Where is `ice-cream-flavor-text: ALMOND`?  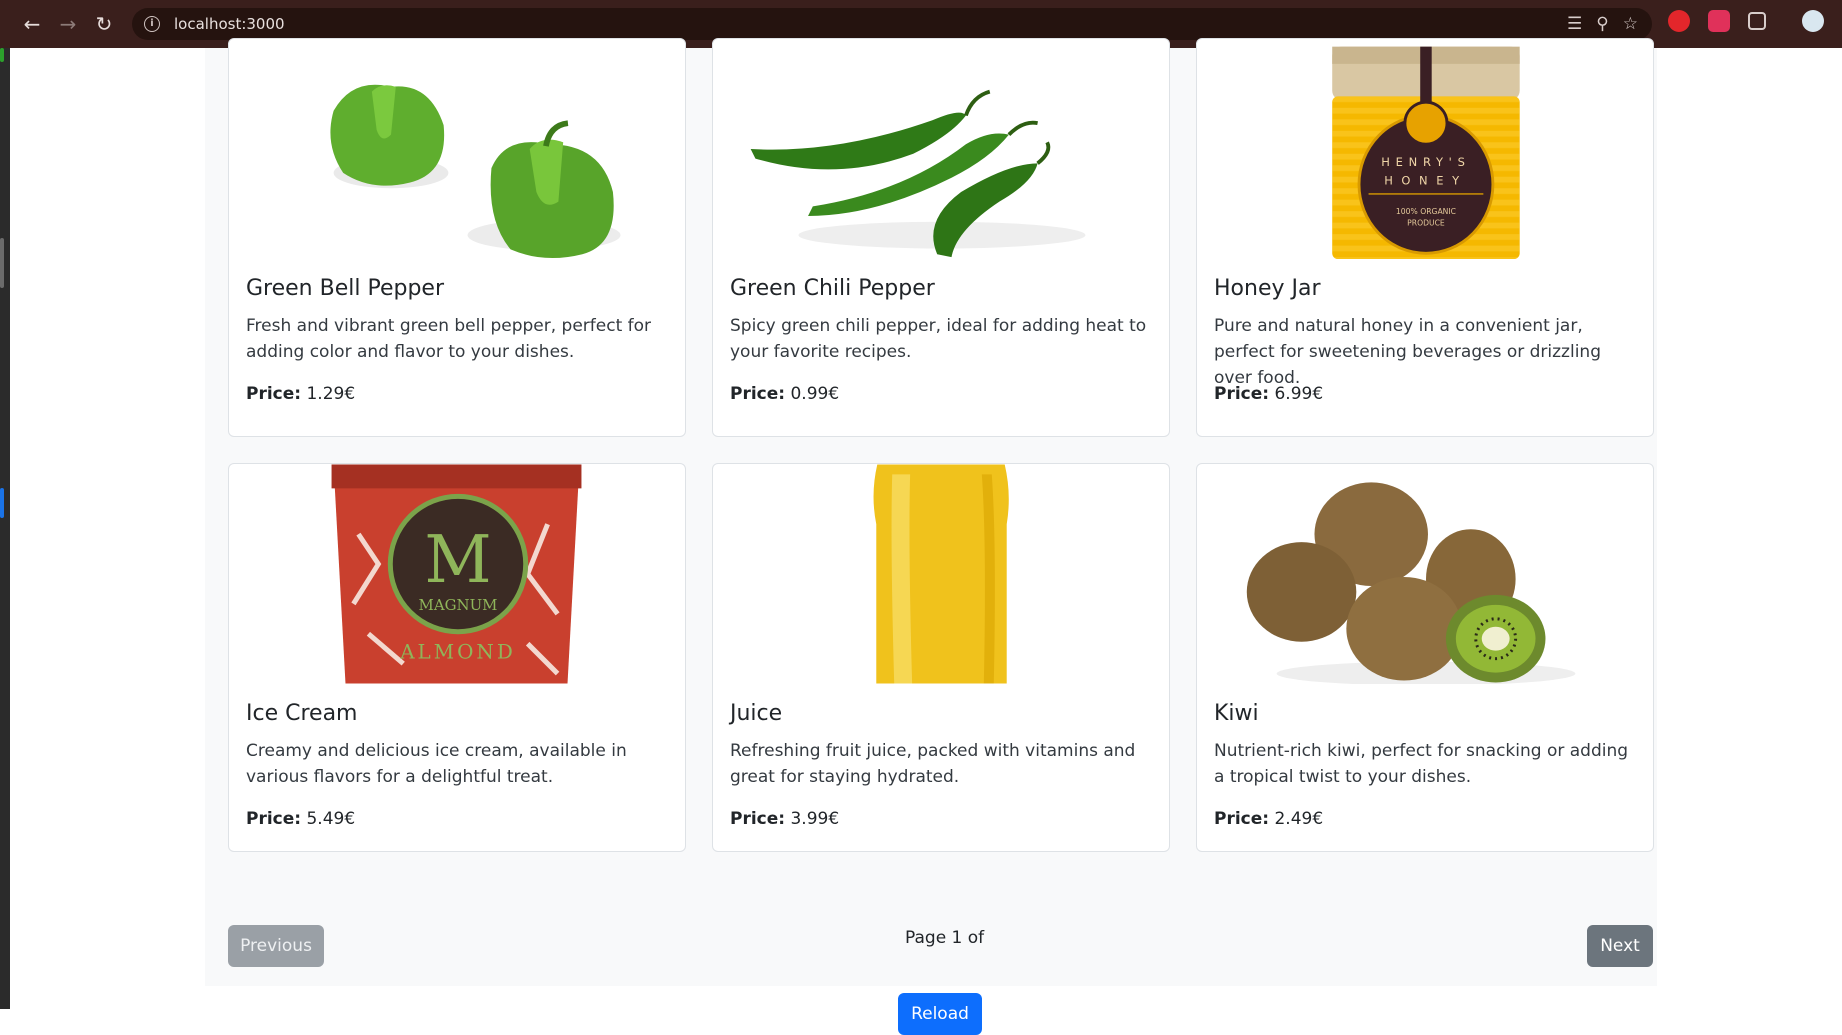
ice-cream-flavor-text: ALMOND is located at coordinates (457, 652).